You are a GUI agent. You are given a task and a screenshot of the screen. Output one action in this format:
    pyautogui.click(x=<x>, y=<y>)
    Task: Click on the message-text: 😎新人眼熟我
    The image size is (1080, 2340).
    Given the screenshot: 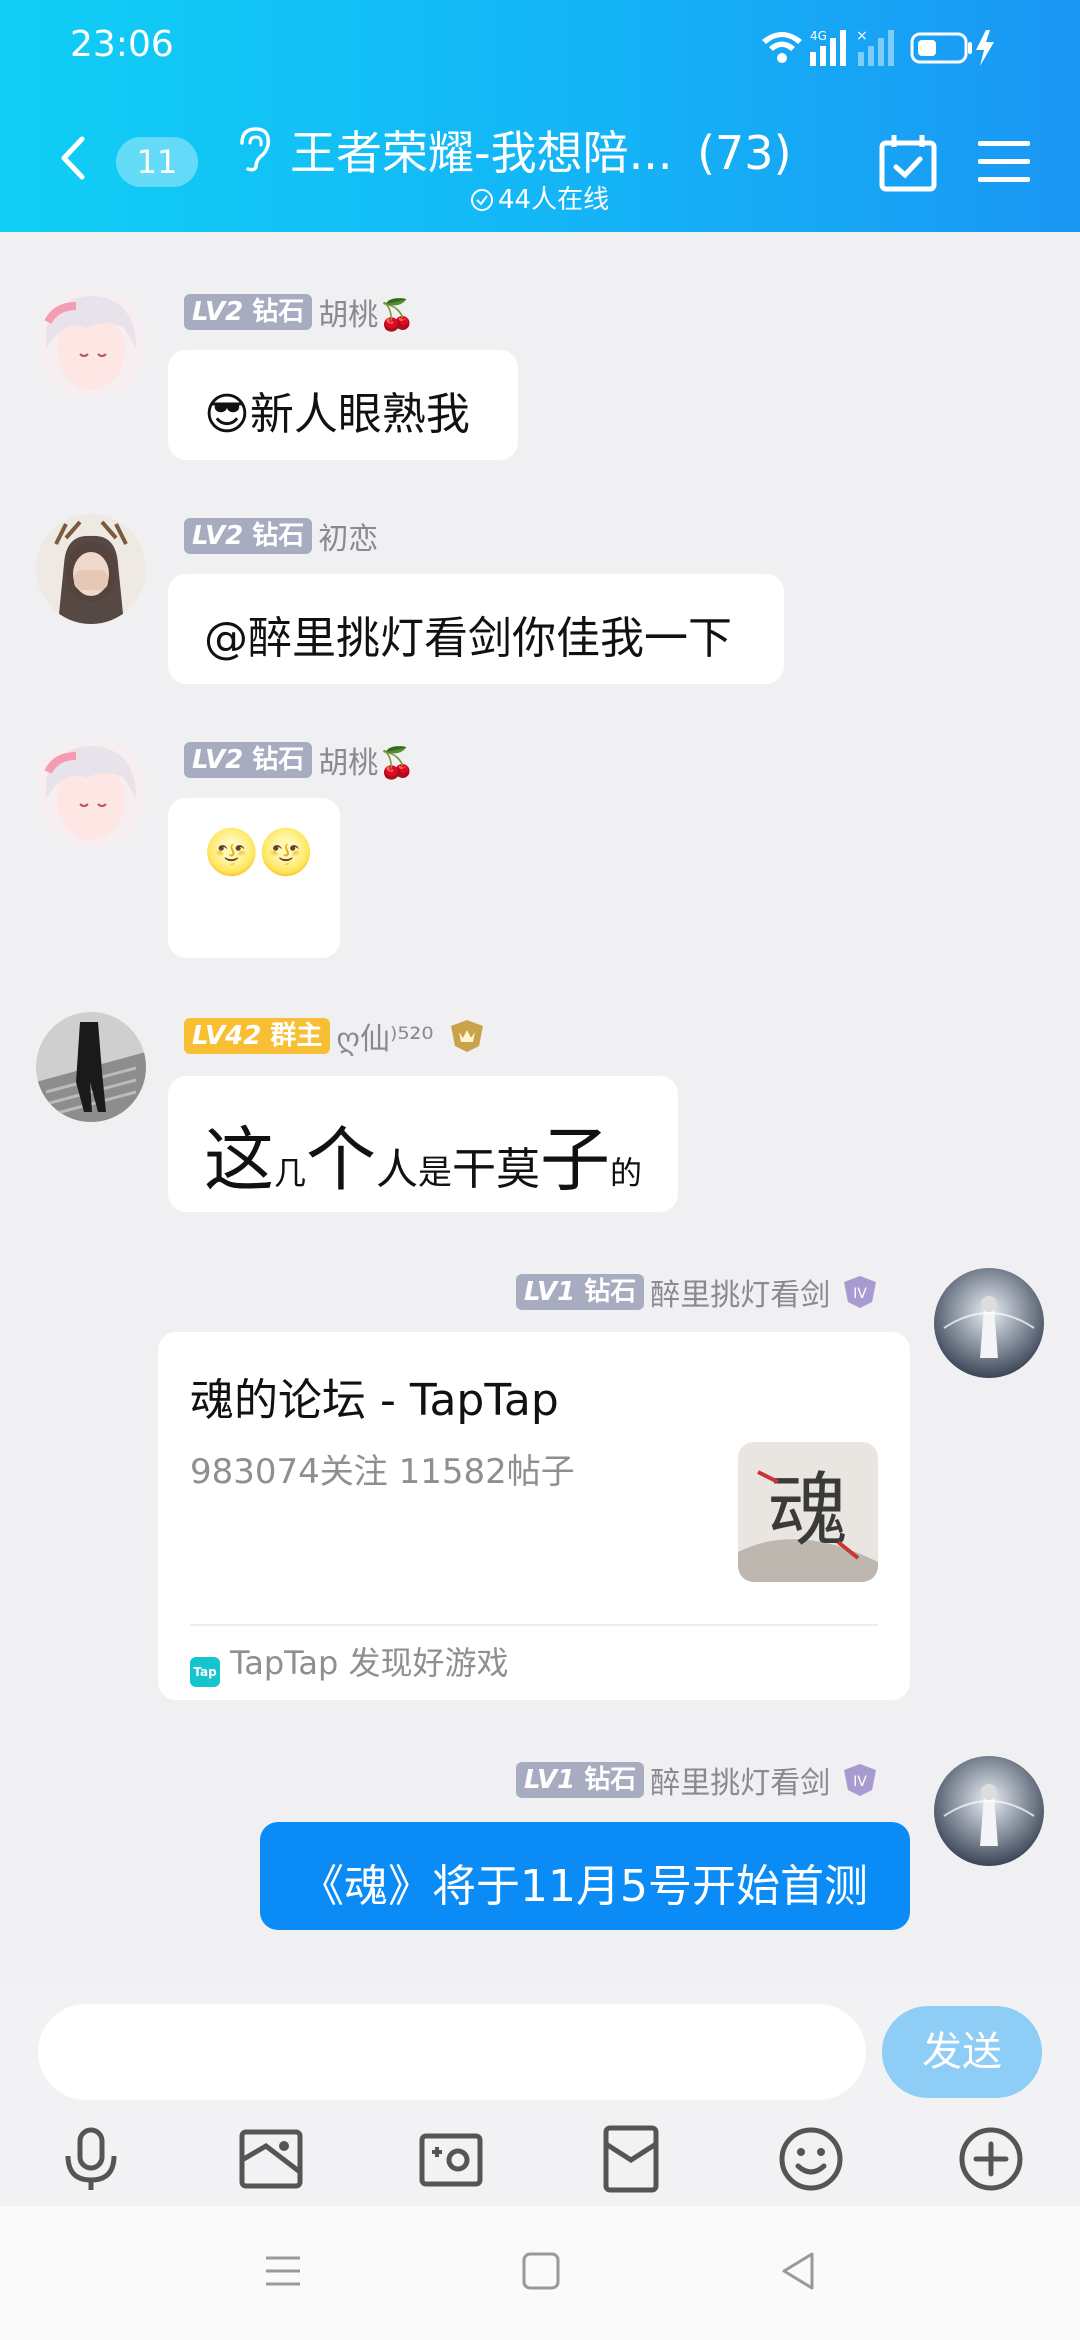 What is the action you would take?
    pyautogui.click(x=337, y=414)
    